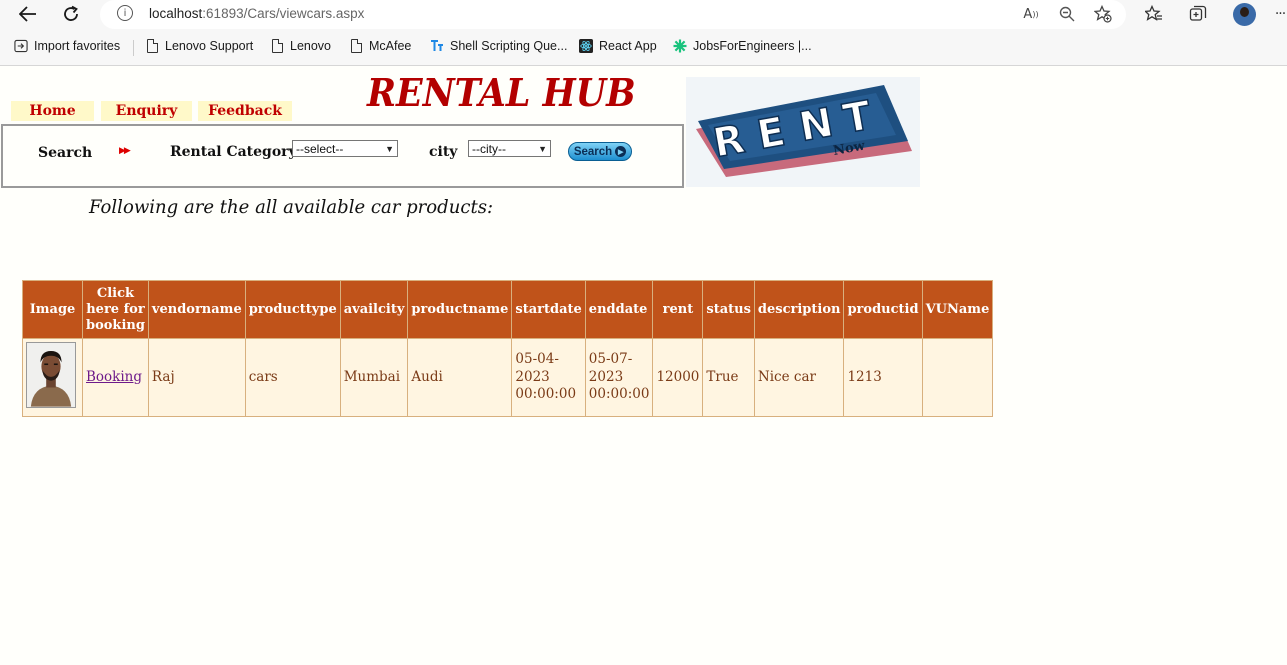 Image resolution: width=1287 pixels, height=665 pixels. I want to click on cell-vuname, so click(957, 377).